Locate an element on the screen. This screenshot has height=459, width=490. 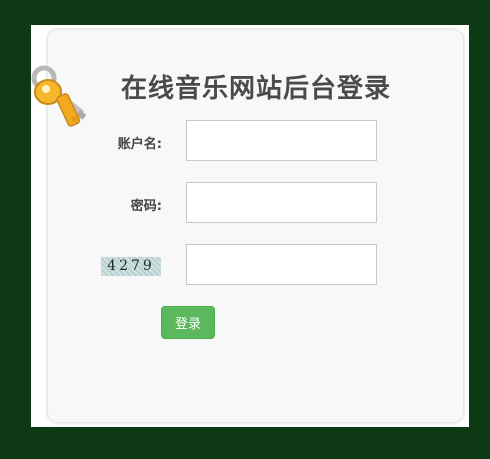
page-title: 在线音乐网站后台登录 is located at coordinates (256, 89).